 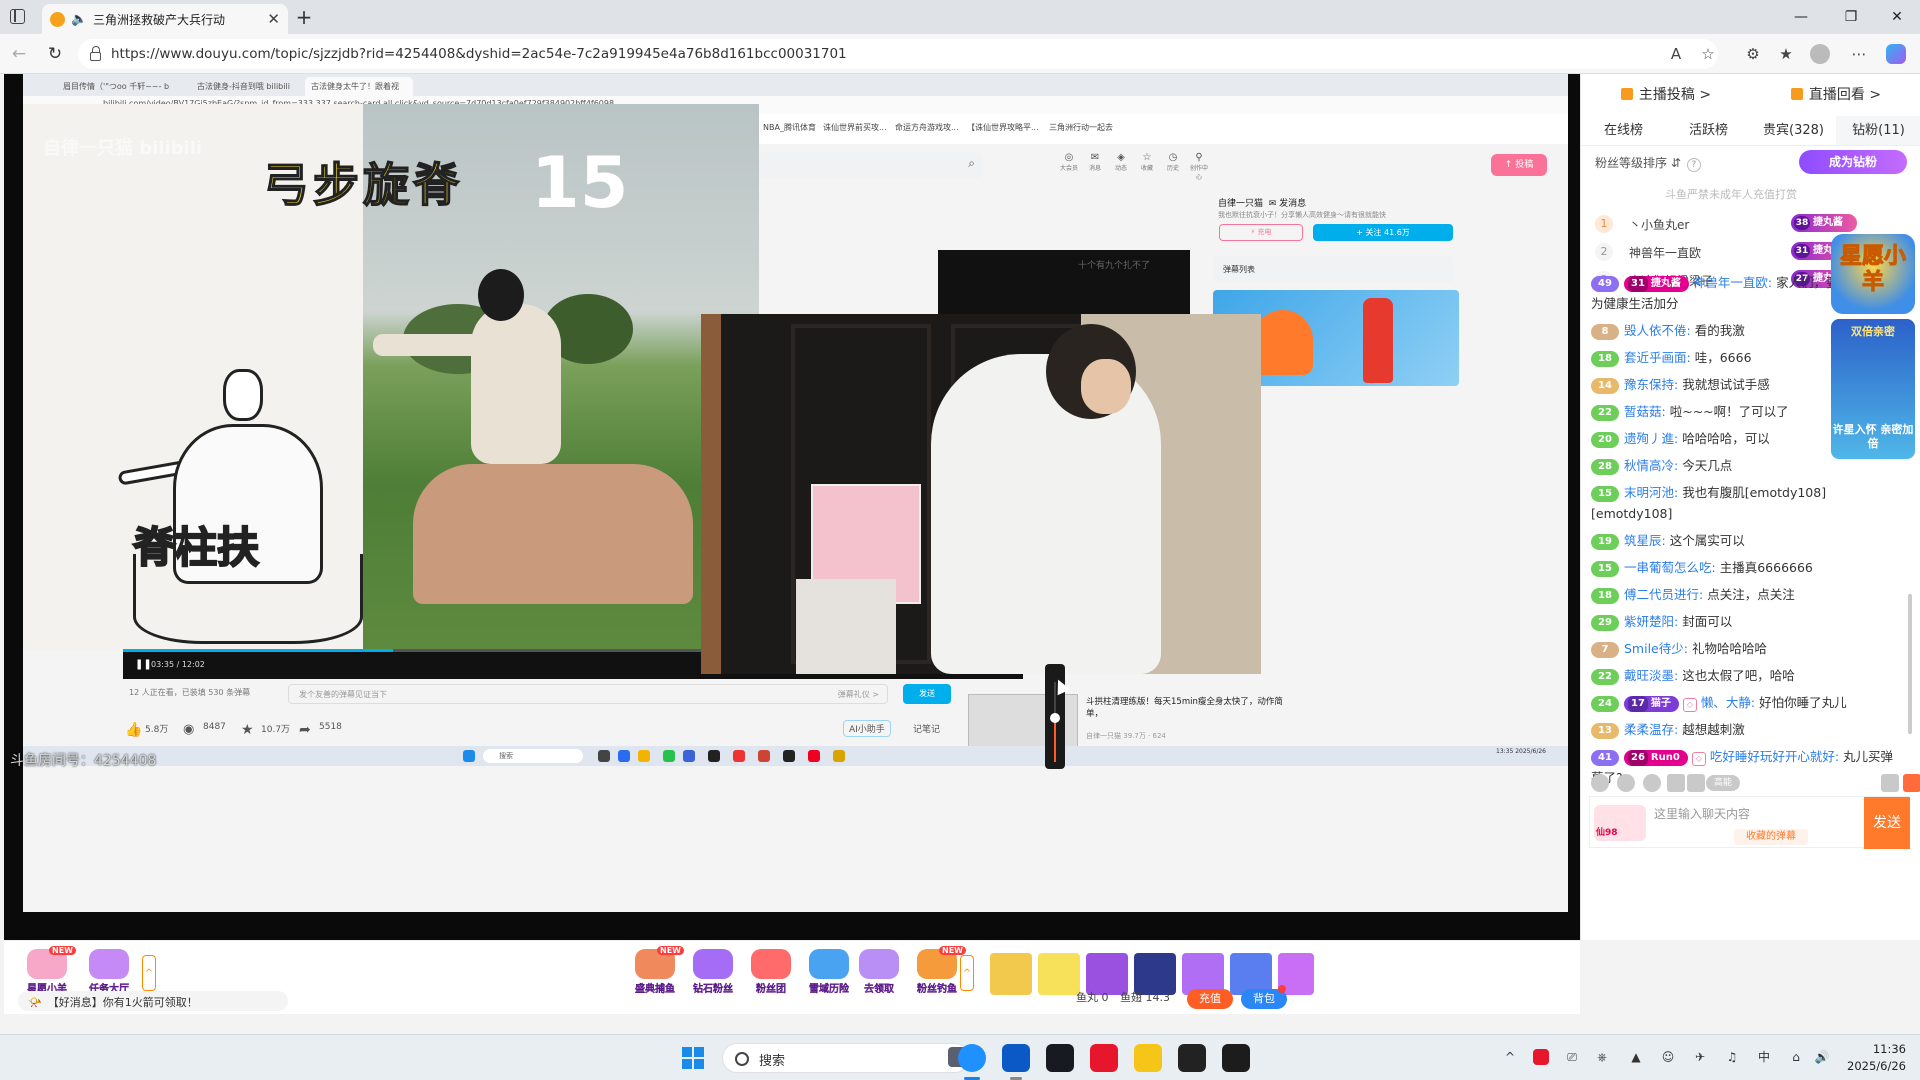 I want to click on notes-app-icon, so click(x=1236, y=1058).